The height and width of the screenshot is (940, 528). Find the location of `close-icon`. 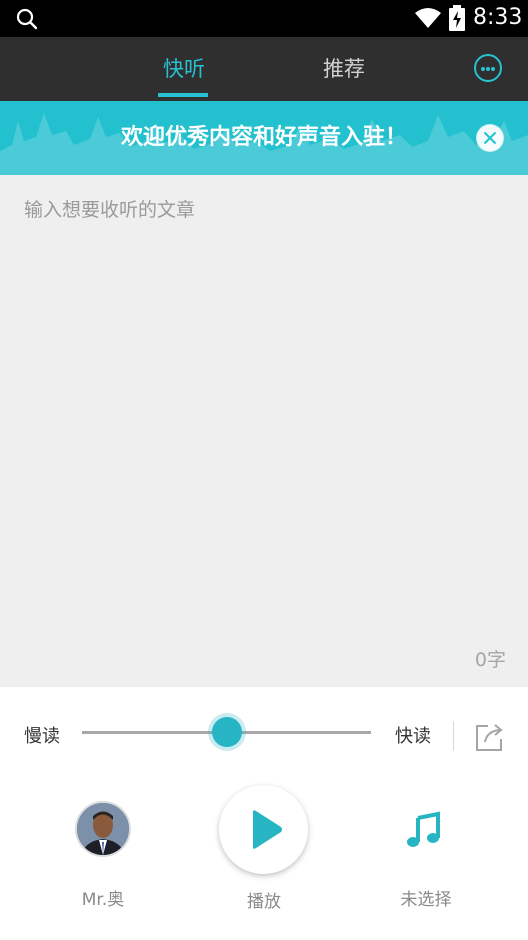

close-icon is located at coordinates (490, 138).